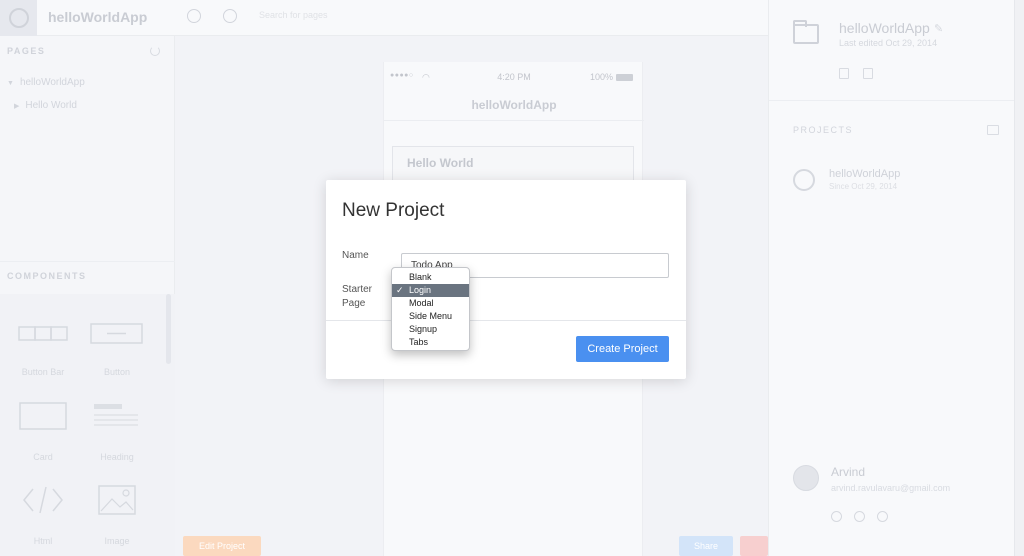 The width and height of the screenshot is (1024, 556). I want to click on dropdown-option-login: ✓ Login, so click(430, 290).